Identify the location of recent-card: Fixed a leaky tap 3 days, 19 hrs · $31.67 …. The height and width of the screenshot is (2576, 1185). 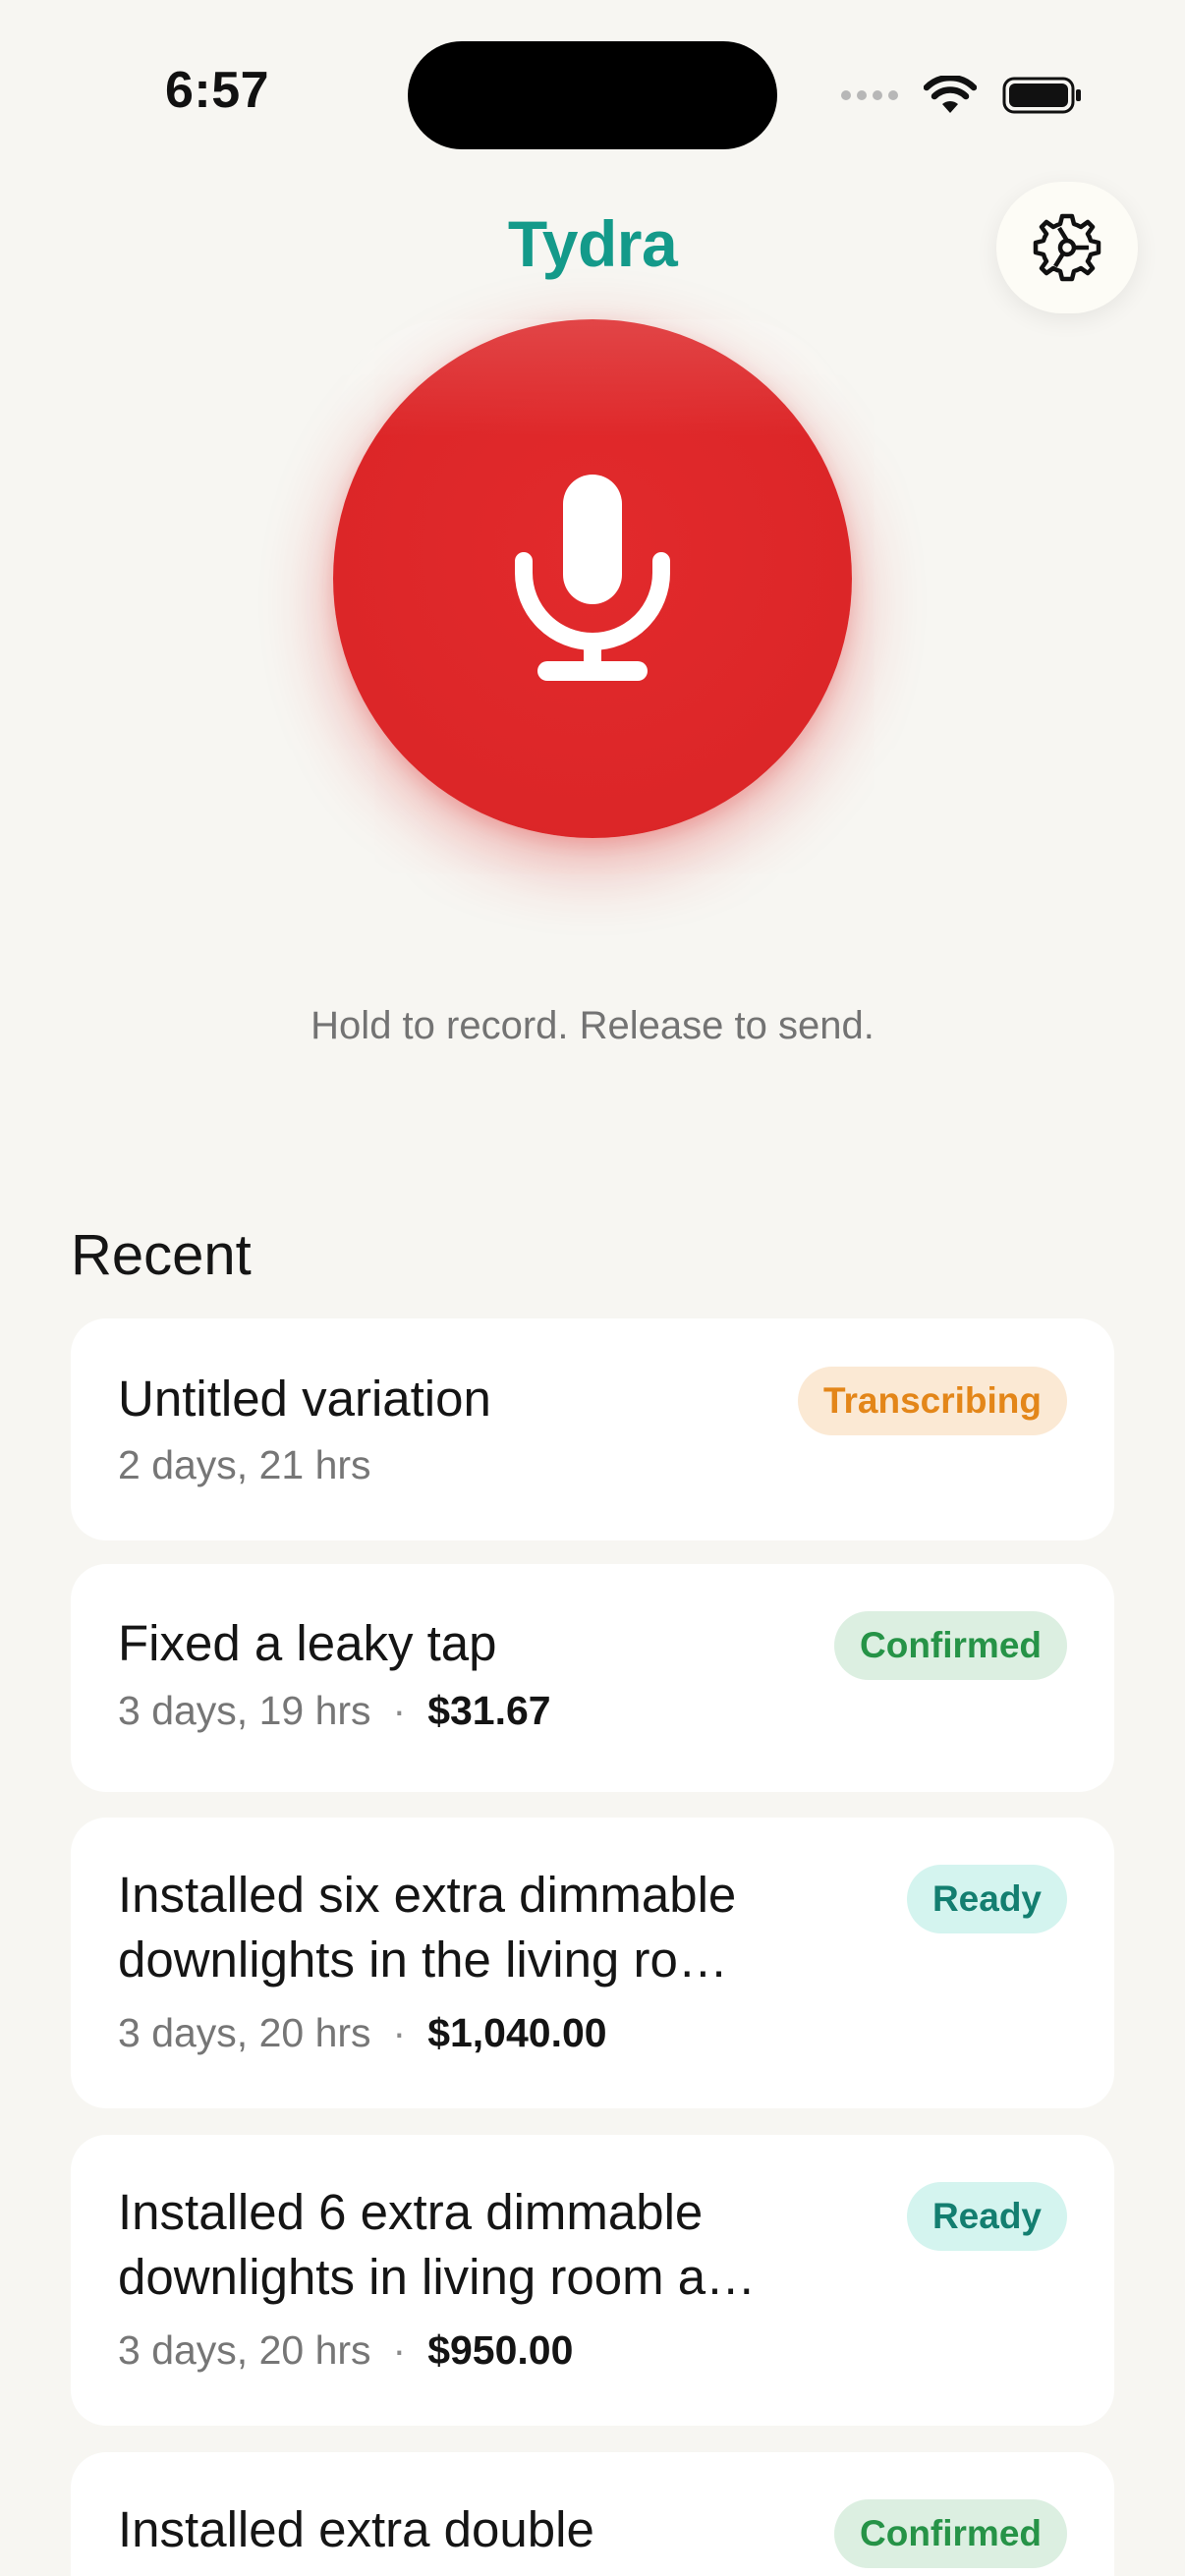
(592, 1678).